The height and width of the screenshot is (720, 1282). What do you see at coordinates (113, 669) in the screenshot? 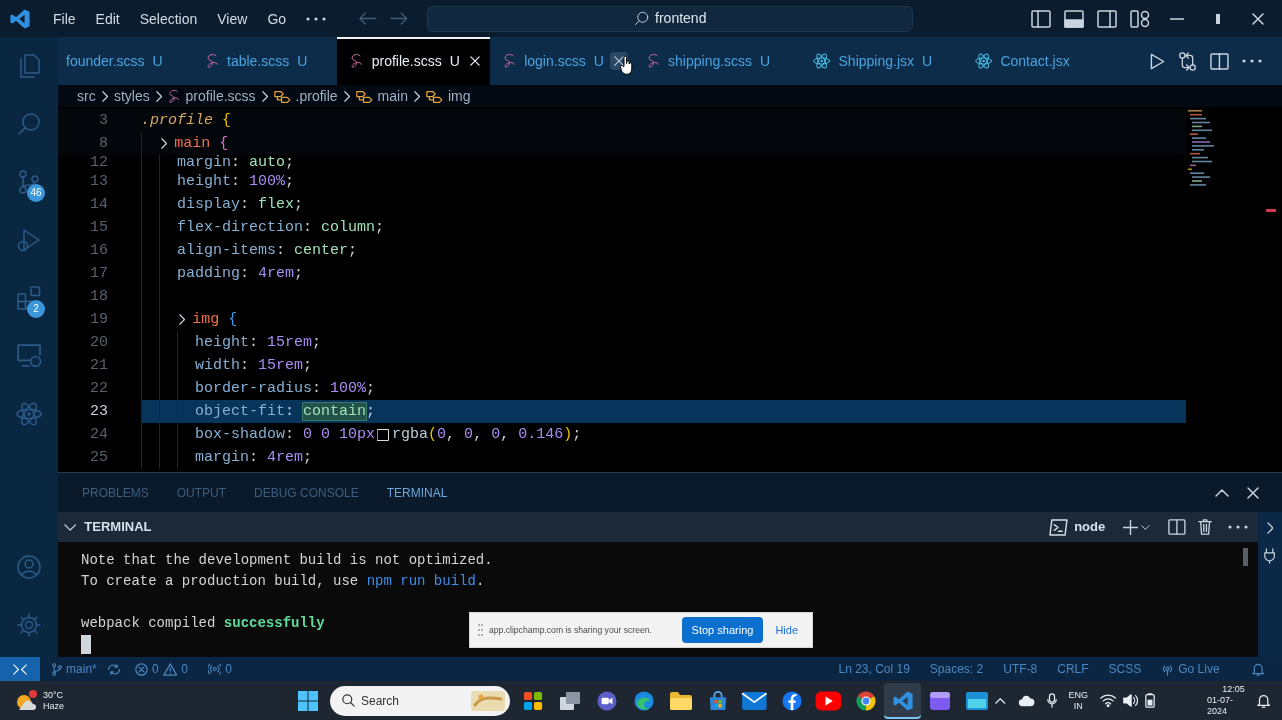
I see `sync-icon` at bounding box center [113, 669].